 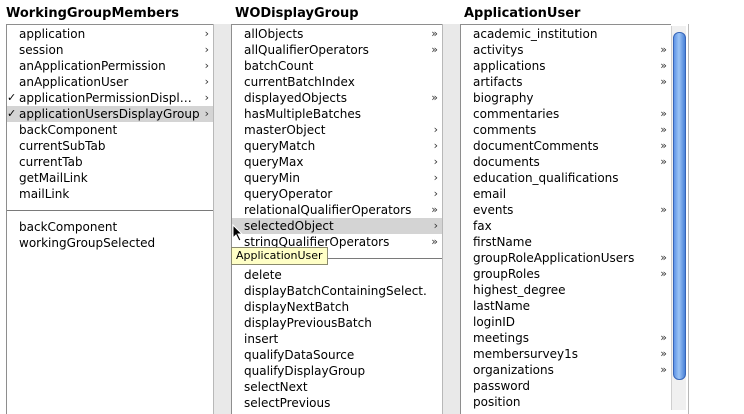 I want to click on list-item-biography: biography, so click(x=566, y=98).